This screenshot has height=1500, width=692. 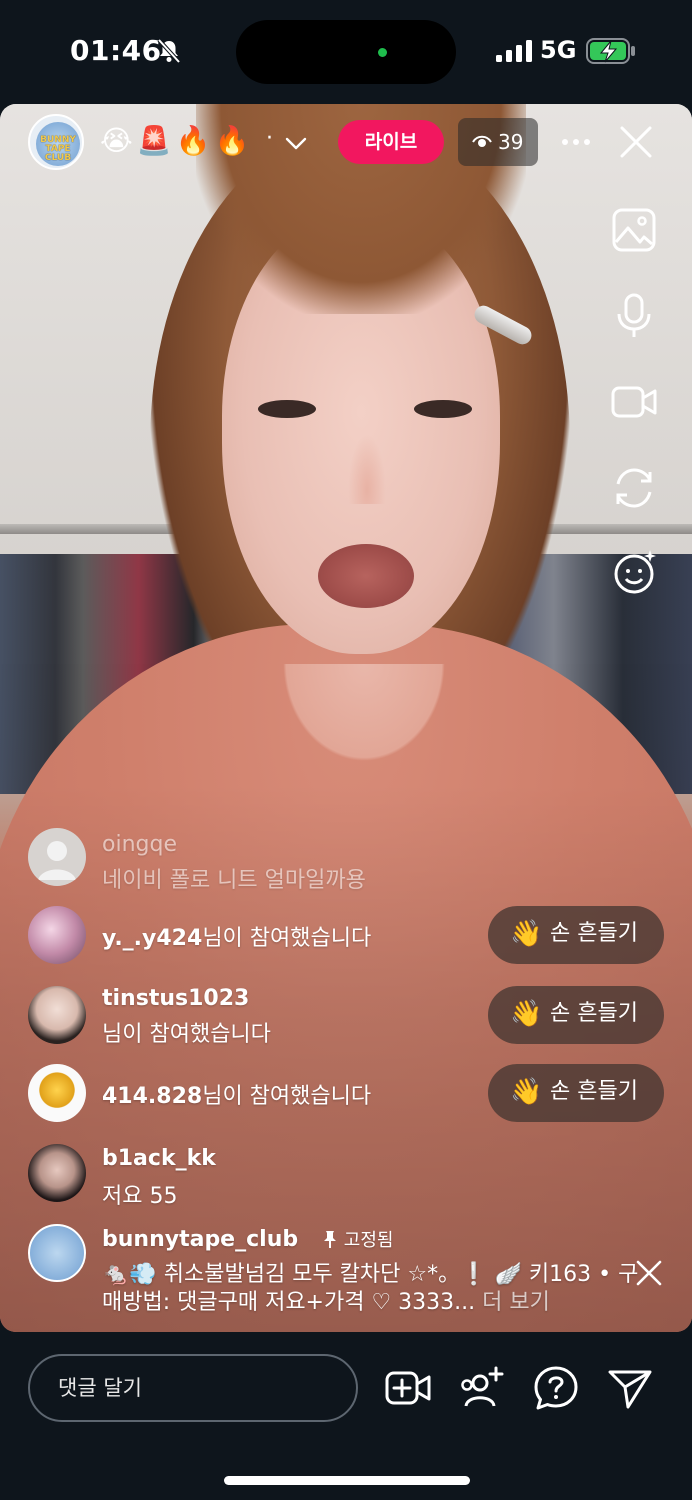 What do you see at coordinates (159, 1158) in the screenshot?
I see `comment-username: b1ack_kk` at bounding box center [159, 1158].